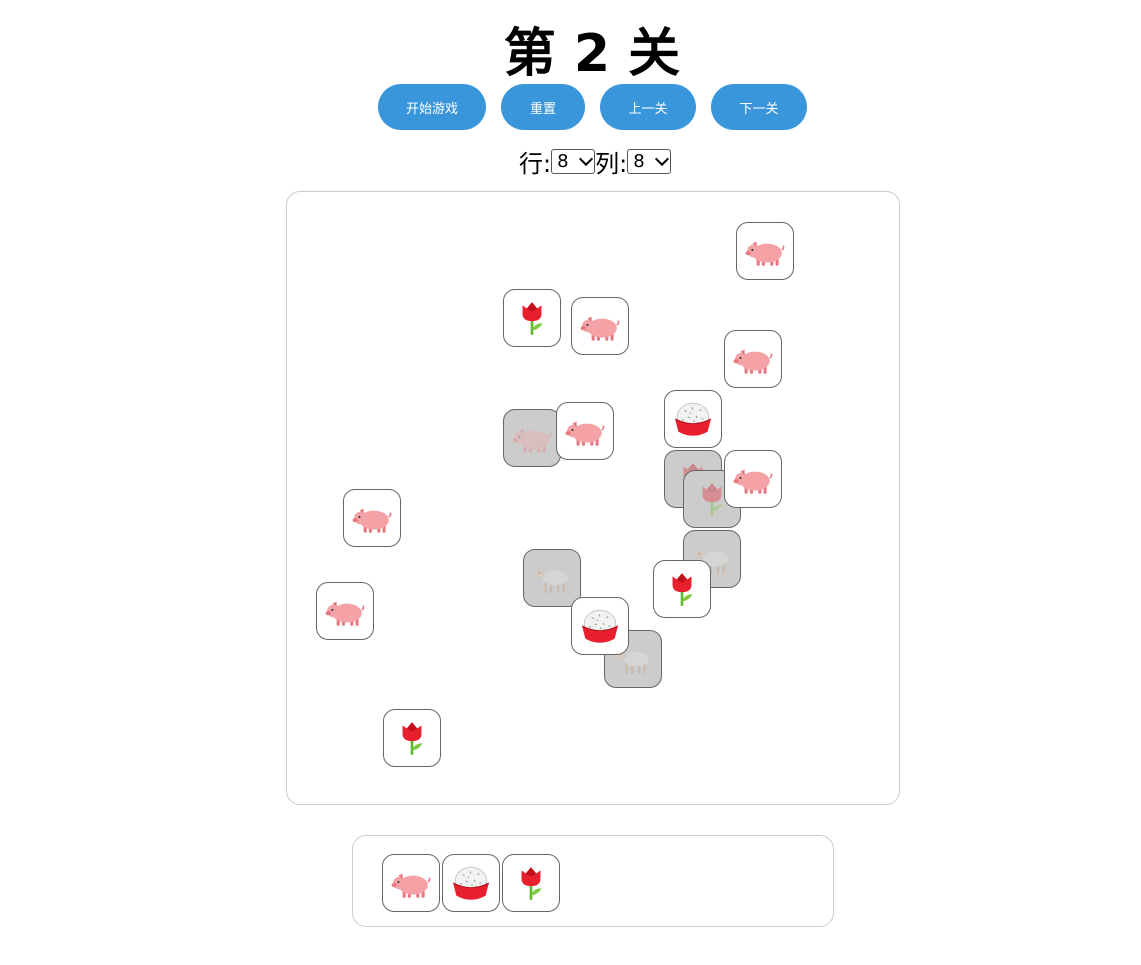 This screenshot has width=1141, height=965. Describe the element at coordinates (611, 163) in the screenshot. I see `cols-label: 列:` at that location.